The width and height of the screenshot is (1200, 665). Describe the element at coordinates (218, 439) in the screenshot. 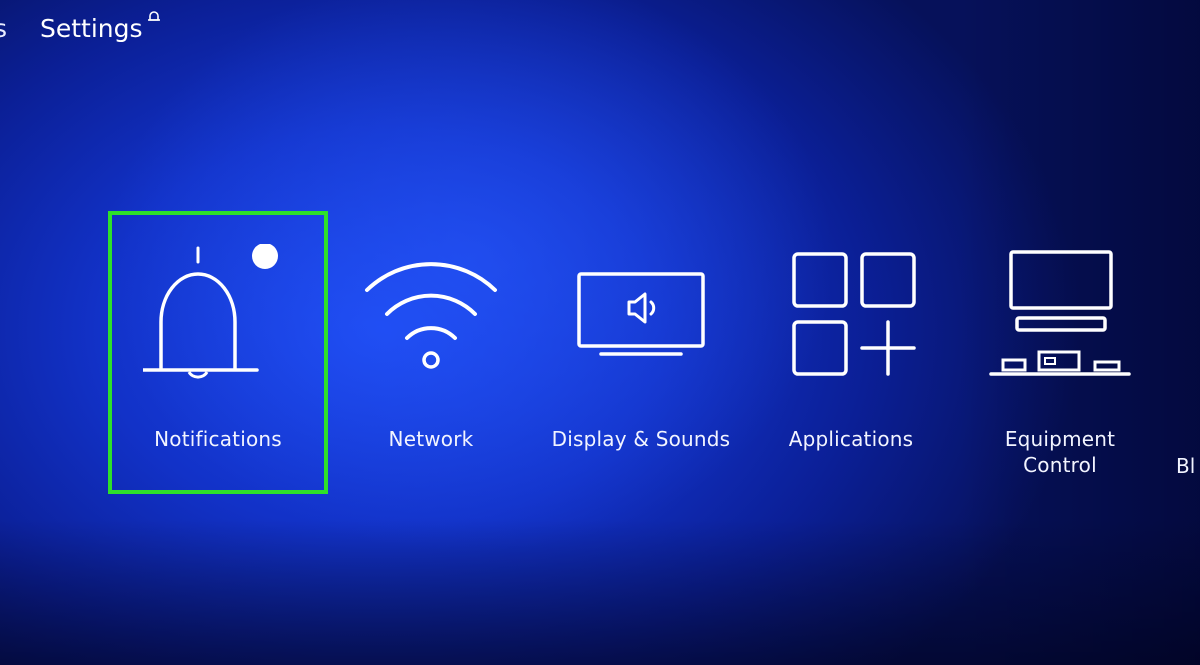

I see `tile-label-notifications: Notifications` at that location.